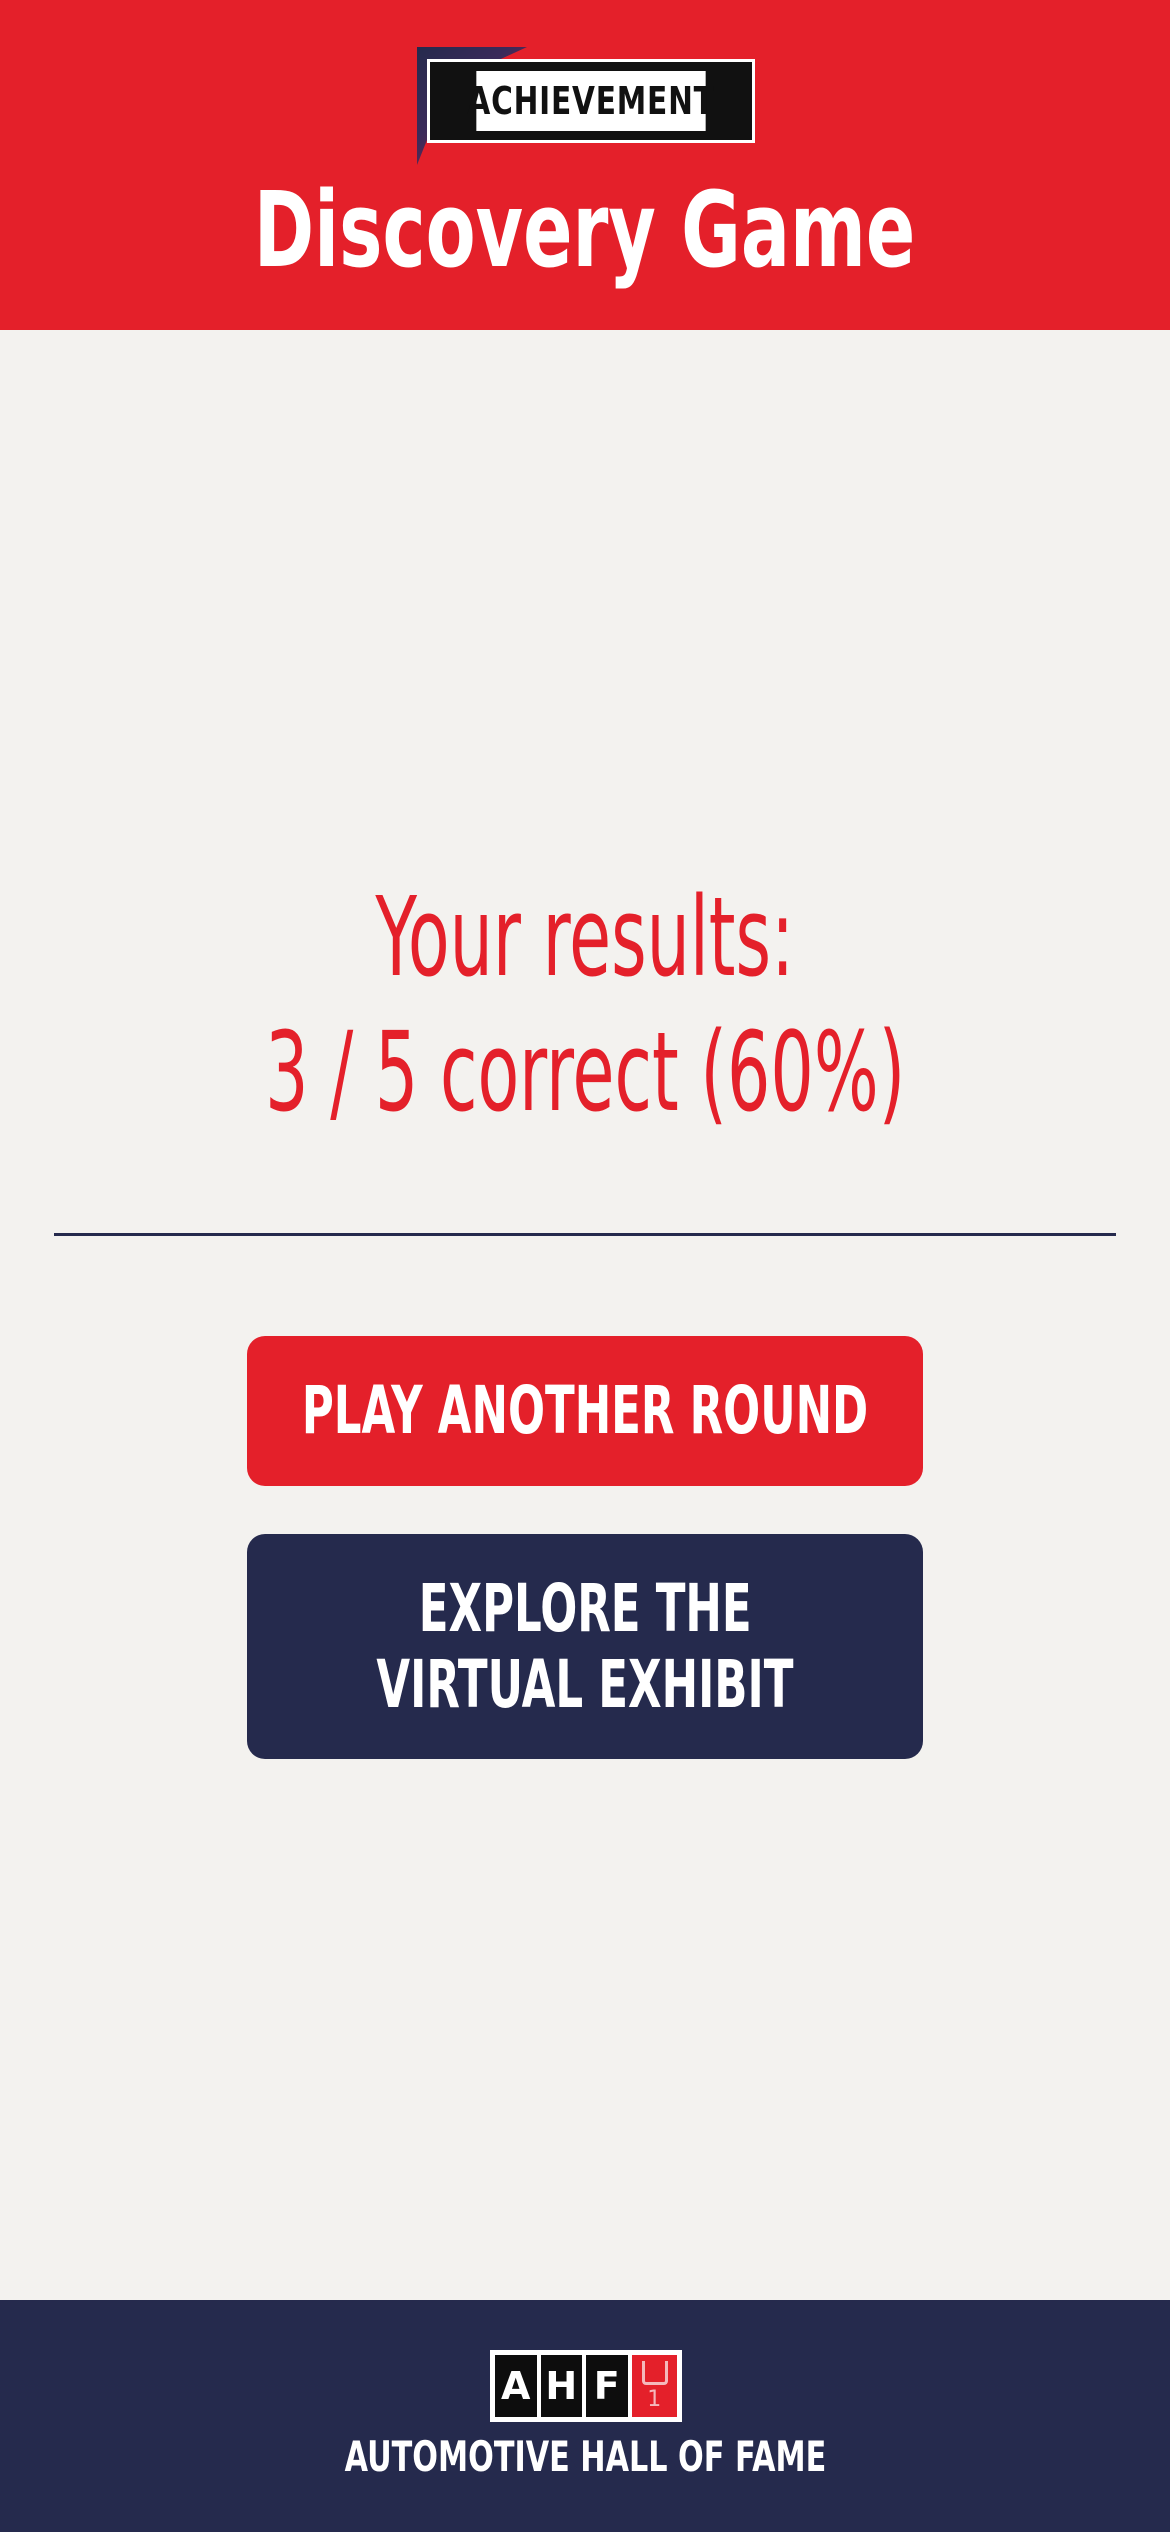 This screenshot has width=1170, height=2532. I want to click on logo-mark-number: 1, so click(654, 2399).